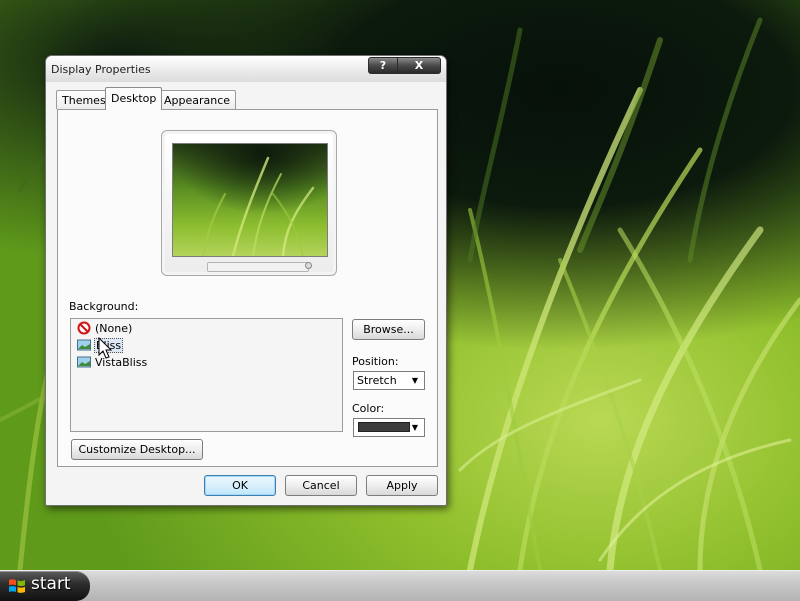  Describe the element at coordinates (105, 348) in the screenshot. I see `mouse-pointer-icon` at that location.